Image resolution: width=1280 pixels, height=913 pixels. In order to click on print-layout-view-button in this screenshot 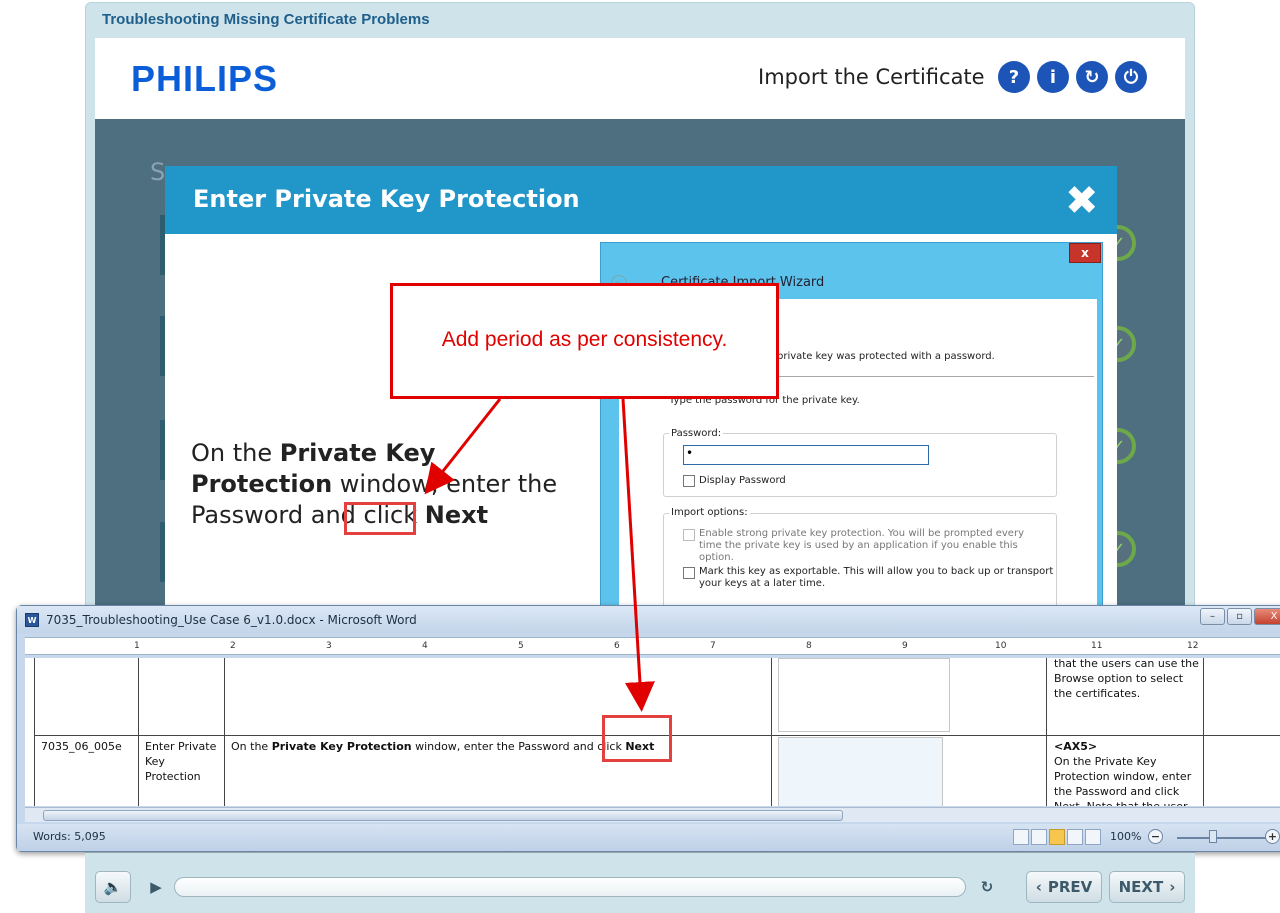, I will do `click(1021, 837)`.